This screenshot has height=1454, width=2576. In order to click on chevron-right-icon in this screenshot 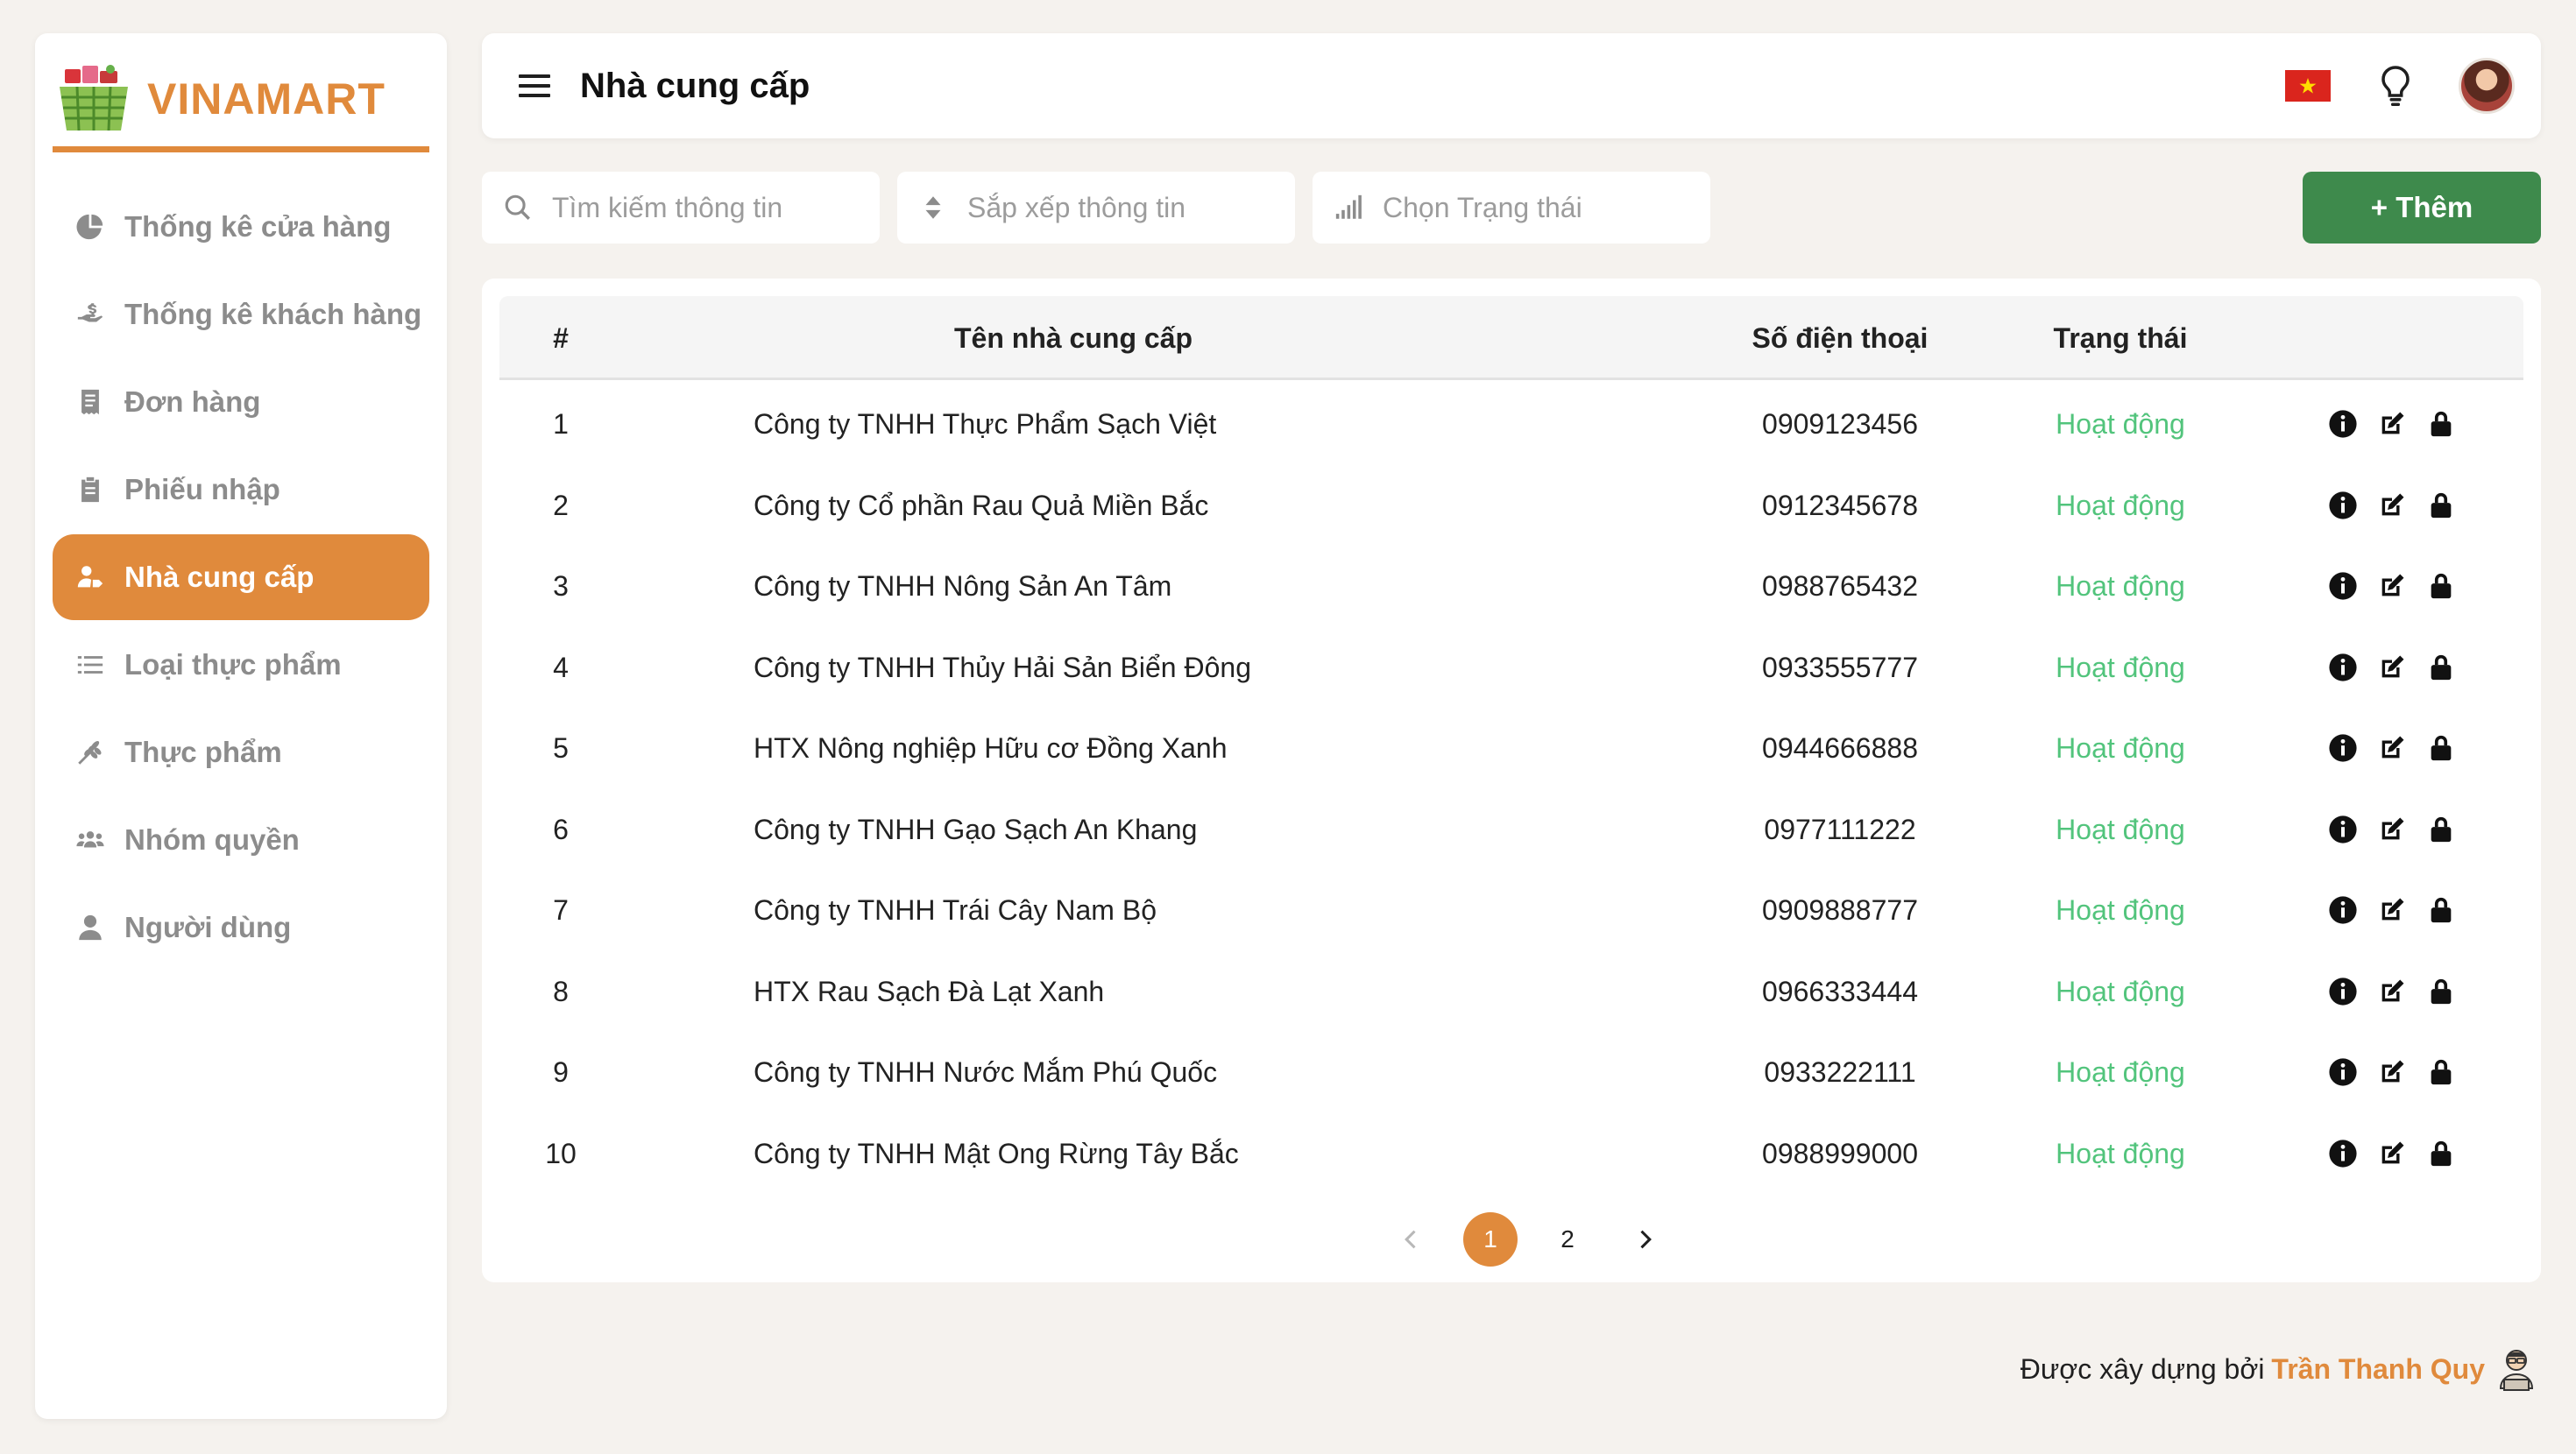, I will do `click(1646, 1239)`.